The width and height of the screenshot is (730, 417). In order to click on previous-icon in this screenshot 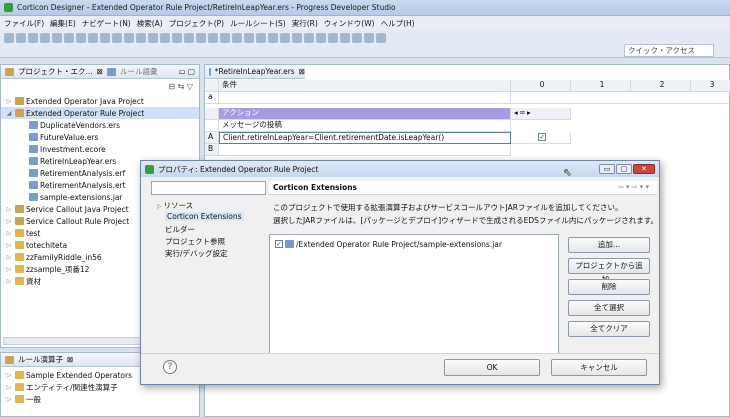, I will do `click(357, 38)`.